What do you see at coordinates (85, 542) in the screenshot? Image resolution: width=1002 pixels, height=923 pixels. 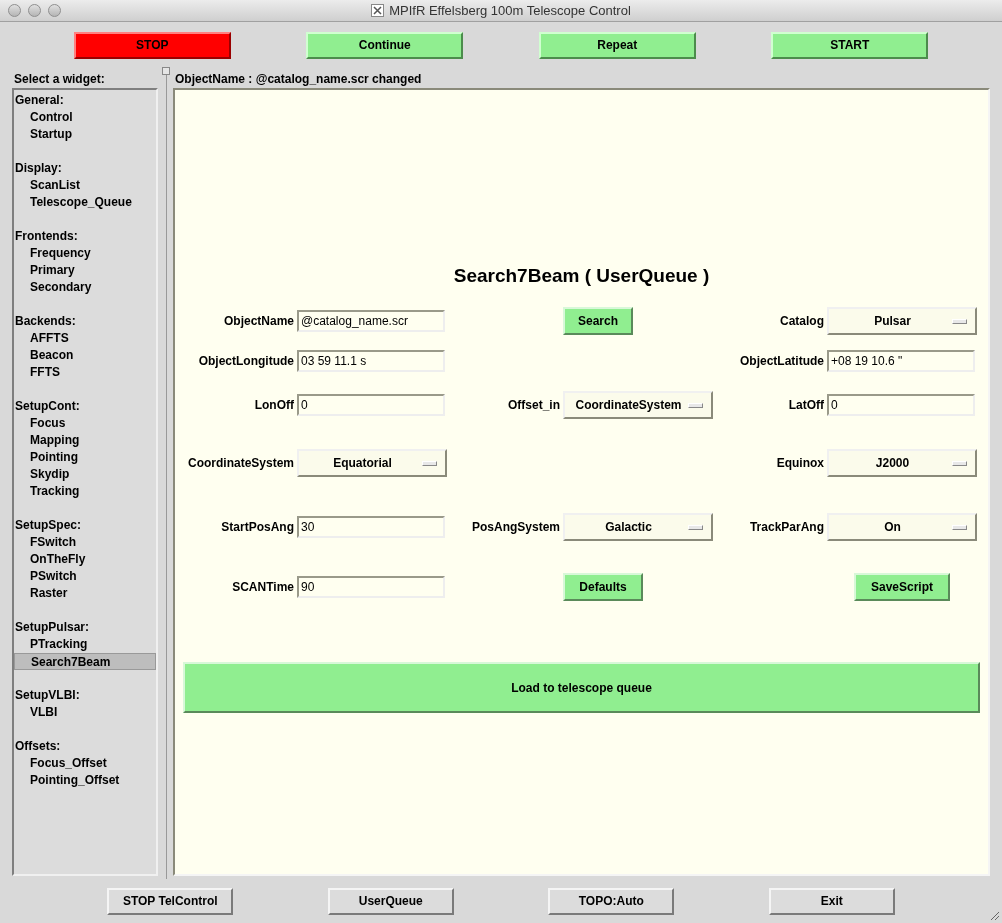 I see `list-item: FSwitch` at bounding box center [85, 542].